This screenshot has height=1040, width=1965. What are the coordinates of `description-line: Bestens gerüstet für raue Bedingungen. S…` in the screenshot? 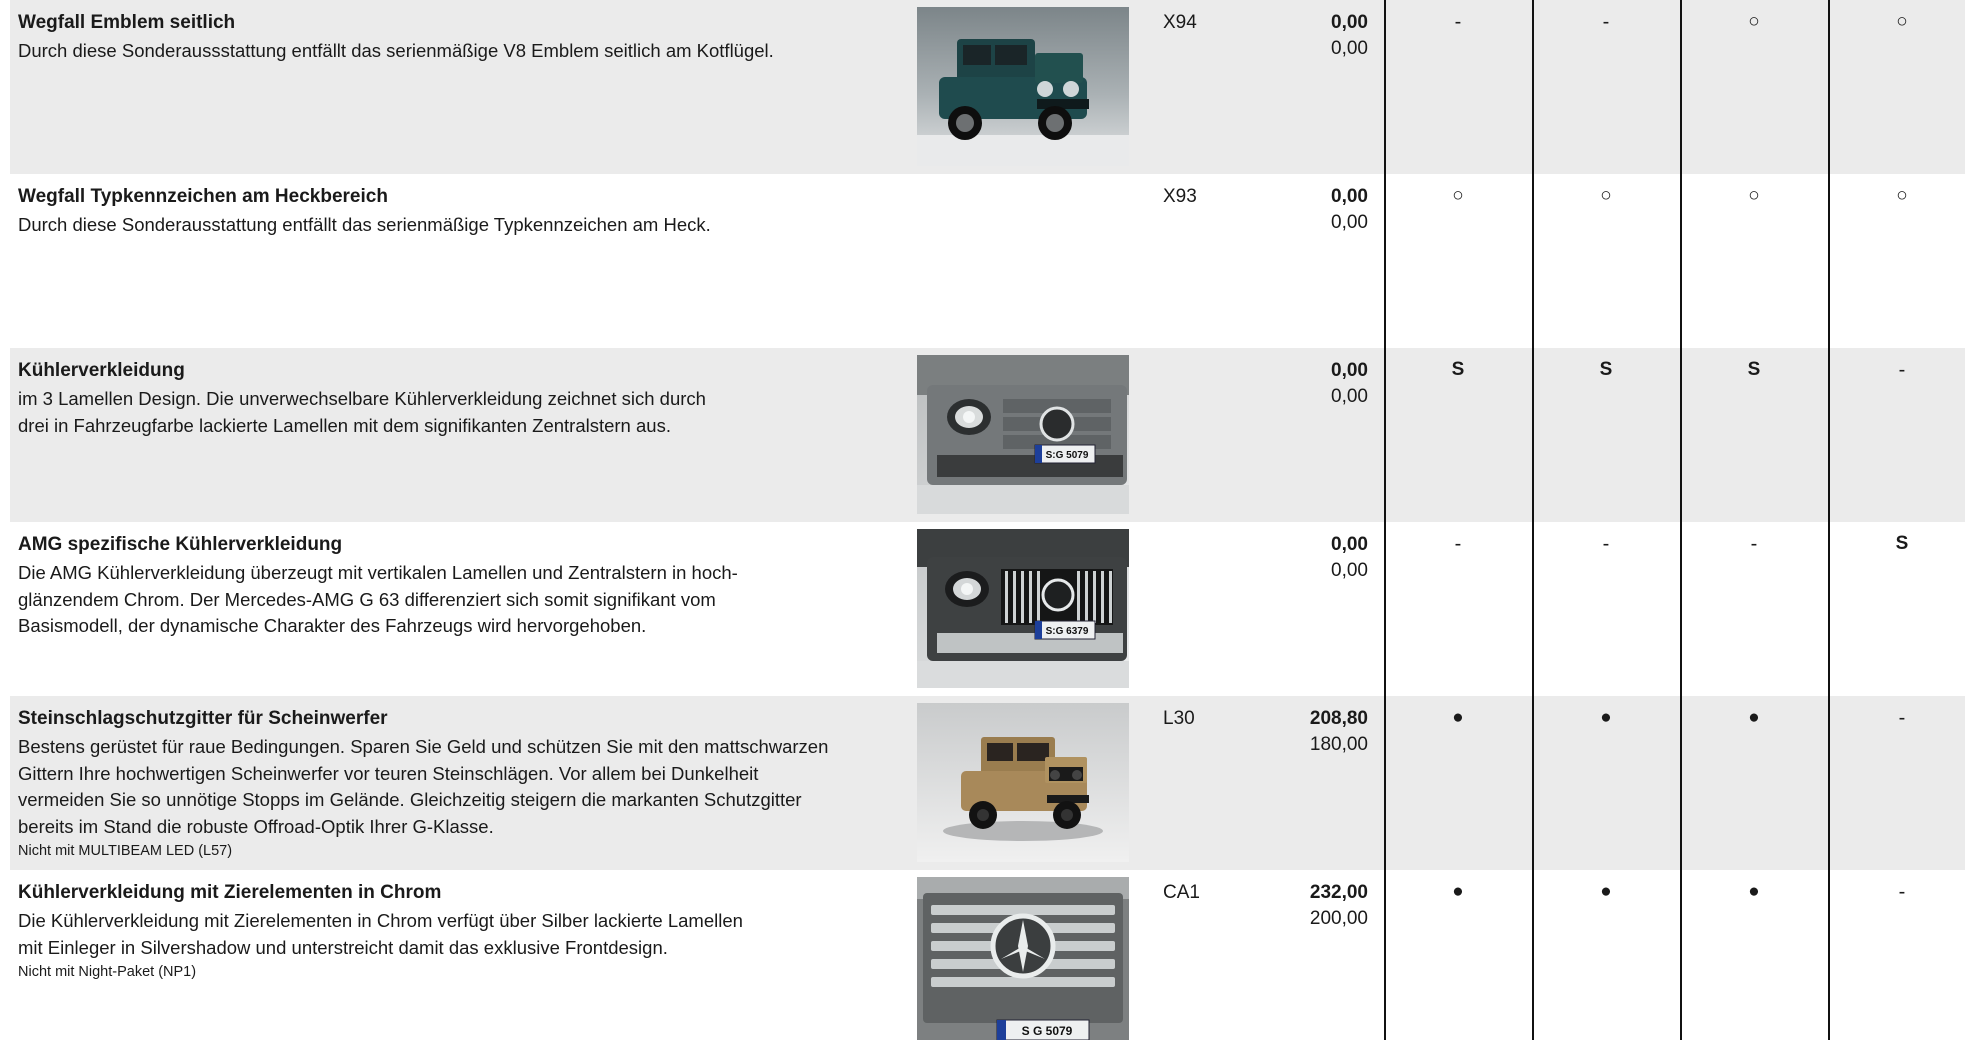 It's located at (423, 746).